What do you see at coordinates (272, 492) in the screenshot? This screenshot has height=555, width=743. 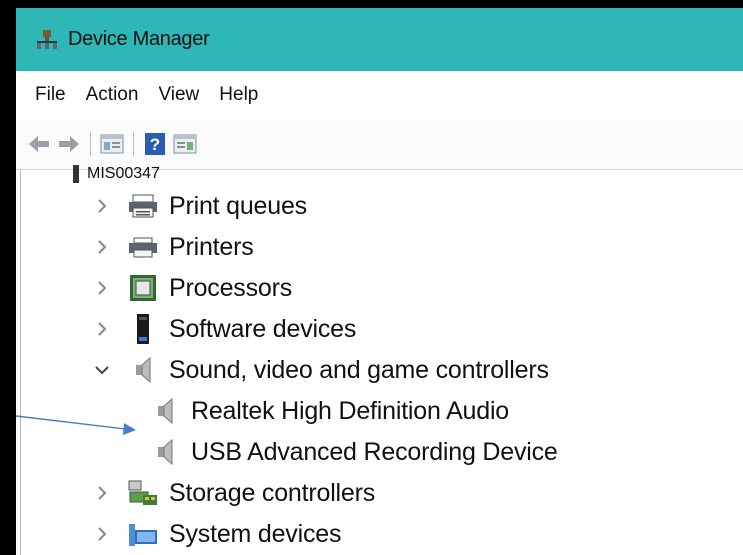 I see `tree-item-label: Storage controllers` at bounding box center [272, 492].